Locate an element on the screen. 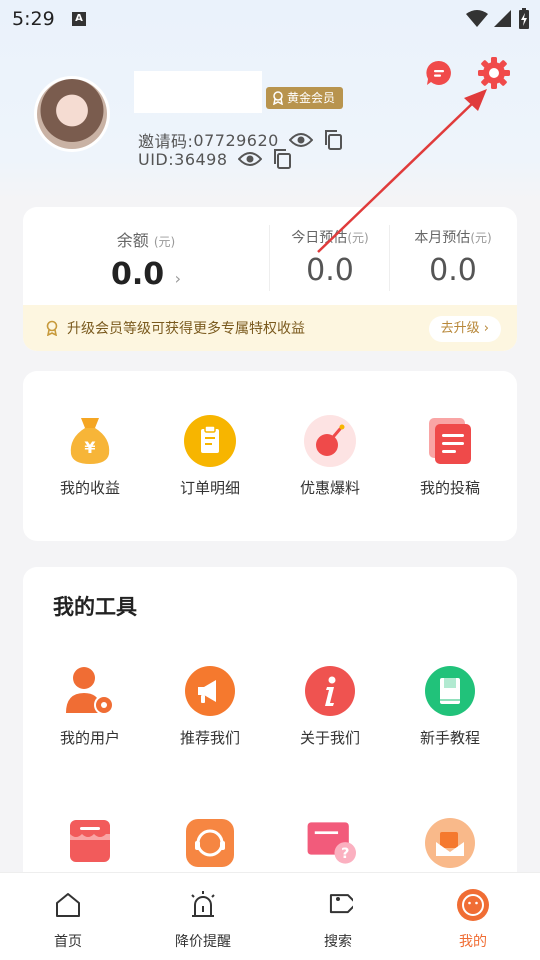 The image size is (540, 960). divider is located at coordinates (269, 258).